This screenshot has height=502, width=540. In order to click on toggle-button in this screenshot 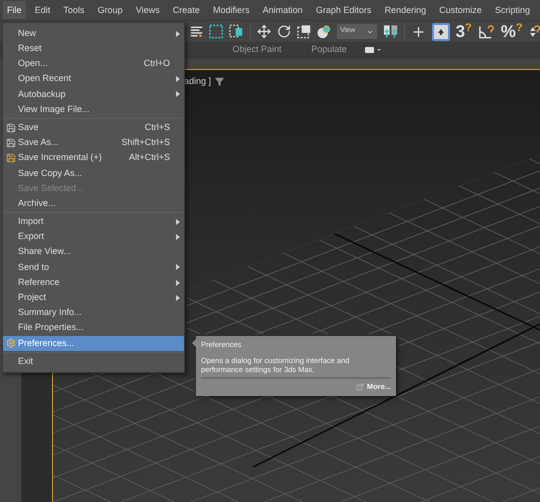, I will do `click(441, 31)`.